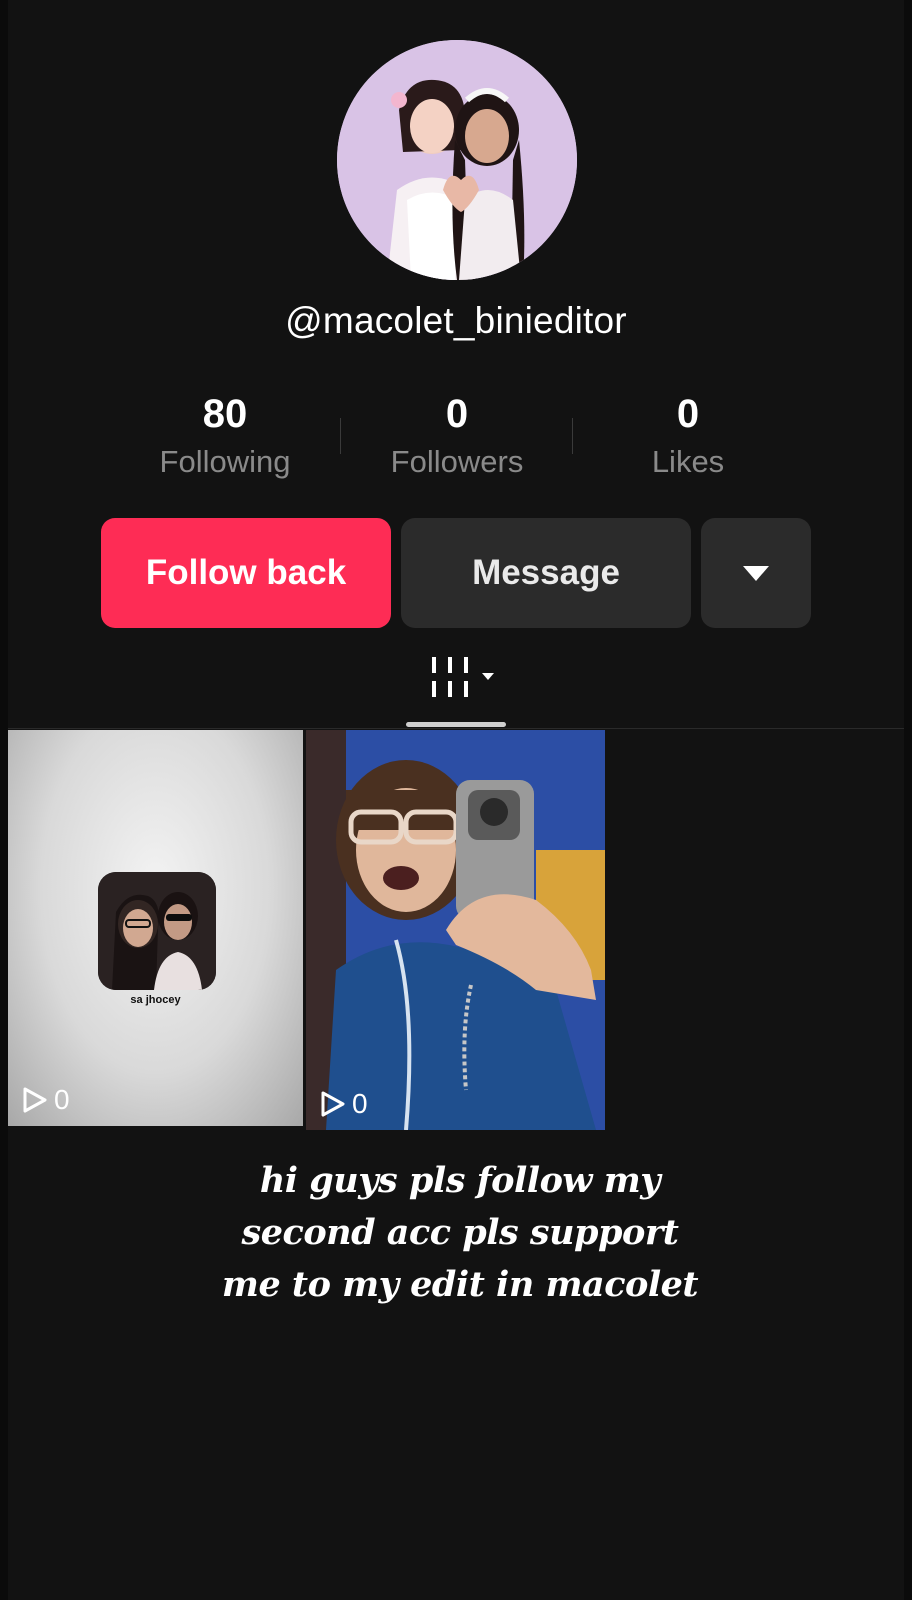 Image resolution: width=912 pixels, height=1600 pixels. What do you see at coordinates (688, 414) in the screenshot?
I see `likes-count: 0` at bounding box center [688, 414].